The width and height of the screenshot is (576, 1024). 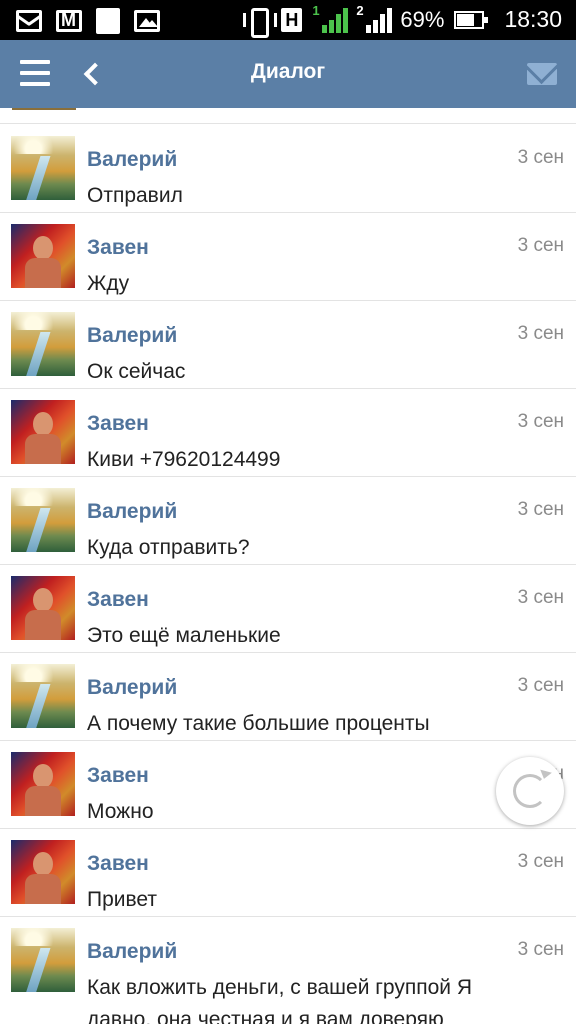 What do you see at coordinates (108, 283) in the screenshot?
I see `message-text: Жду` at bounding box center [108, 283].